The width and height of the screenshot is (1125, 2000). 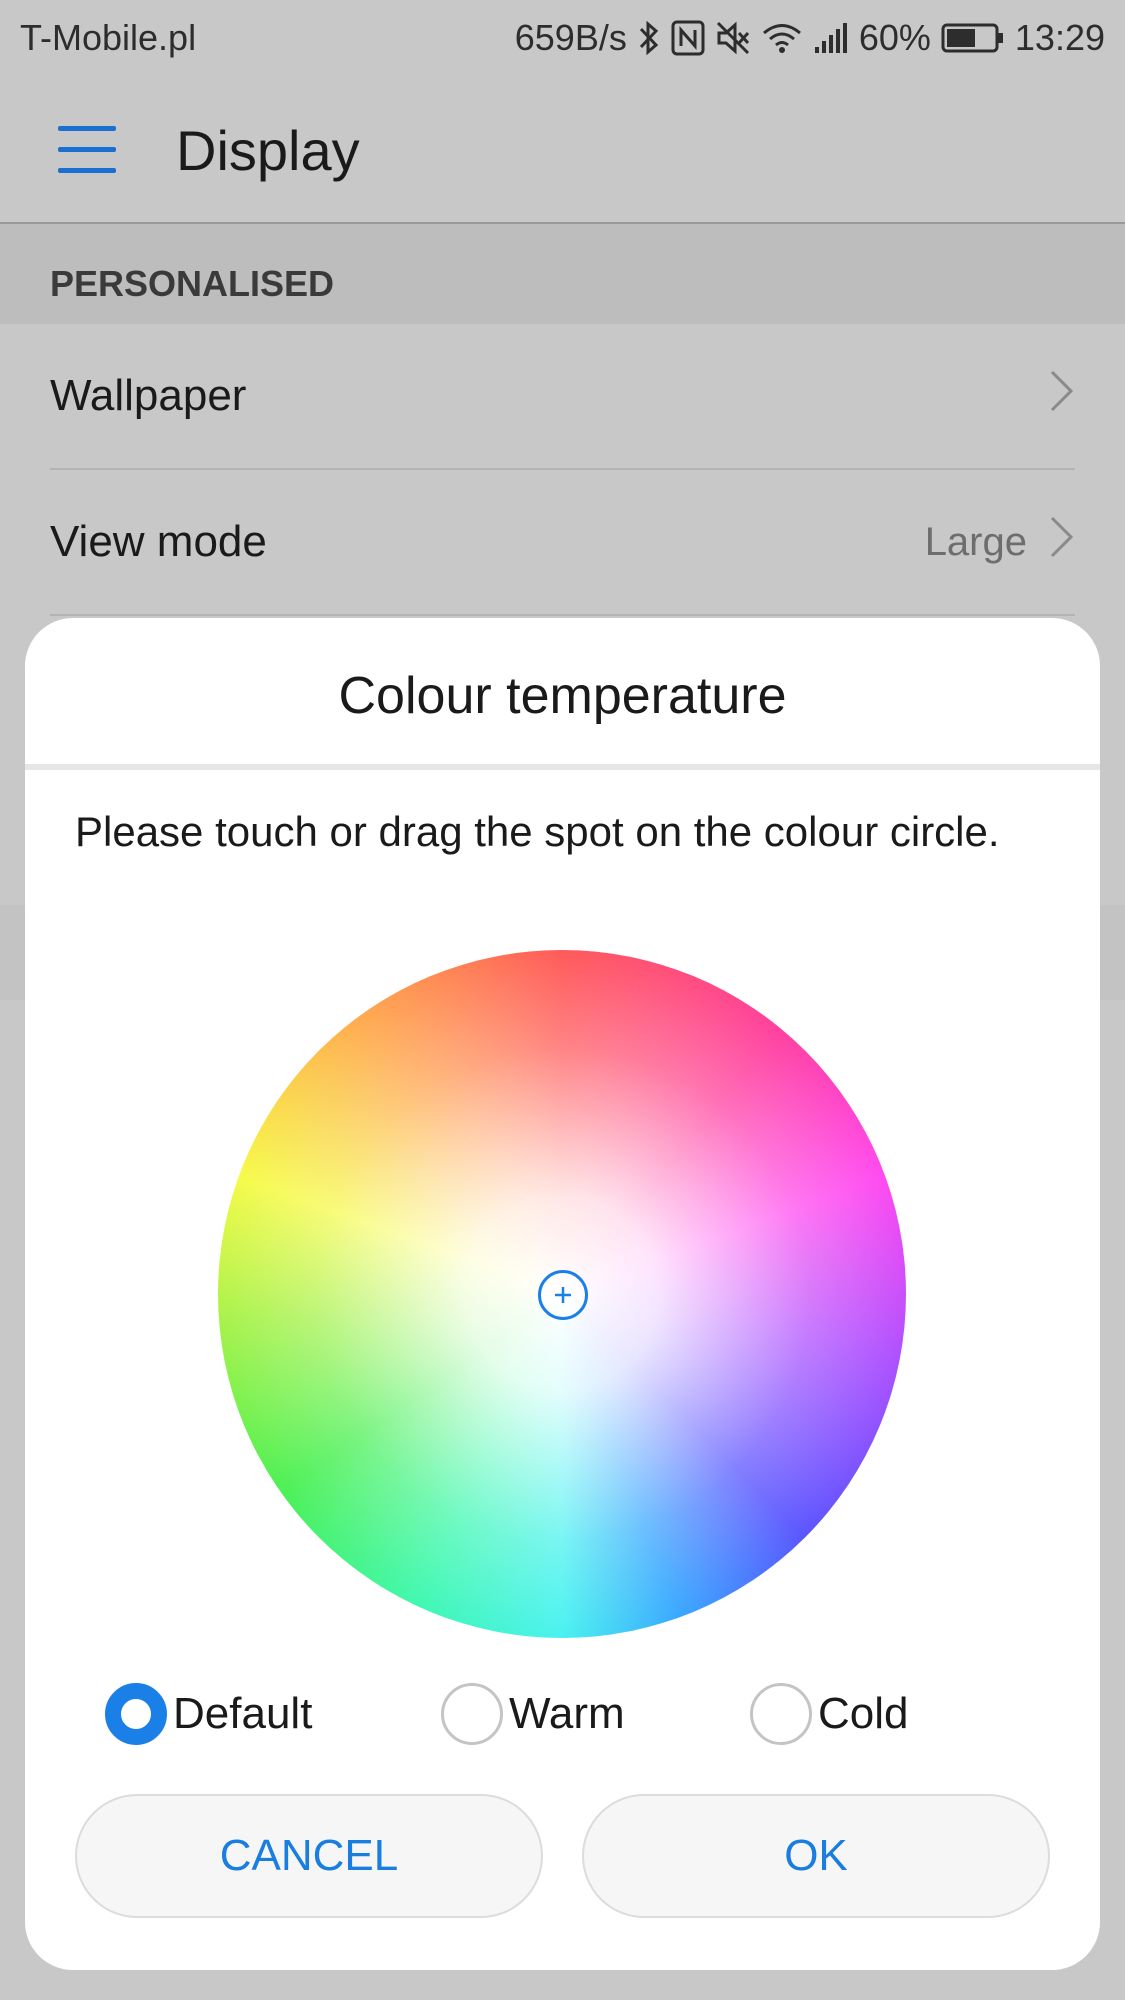 What do you see at coordinates (733, 38) in the screenshot?
I see `mute-icon` at bounding box center [733, 38].